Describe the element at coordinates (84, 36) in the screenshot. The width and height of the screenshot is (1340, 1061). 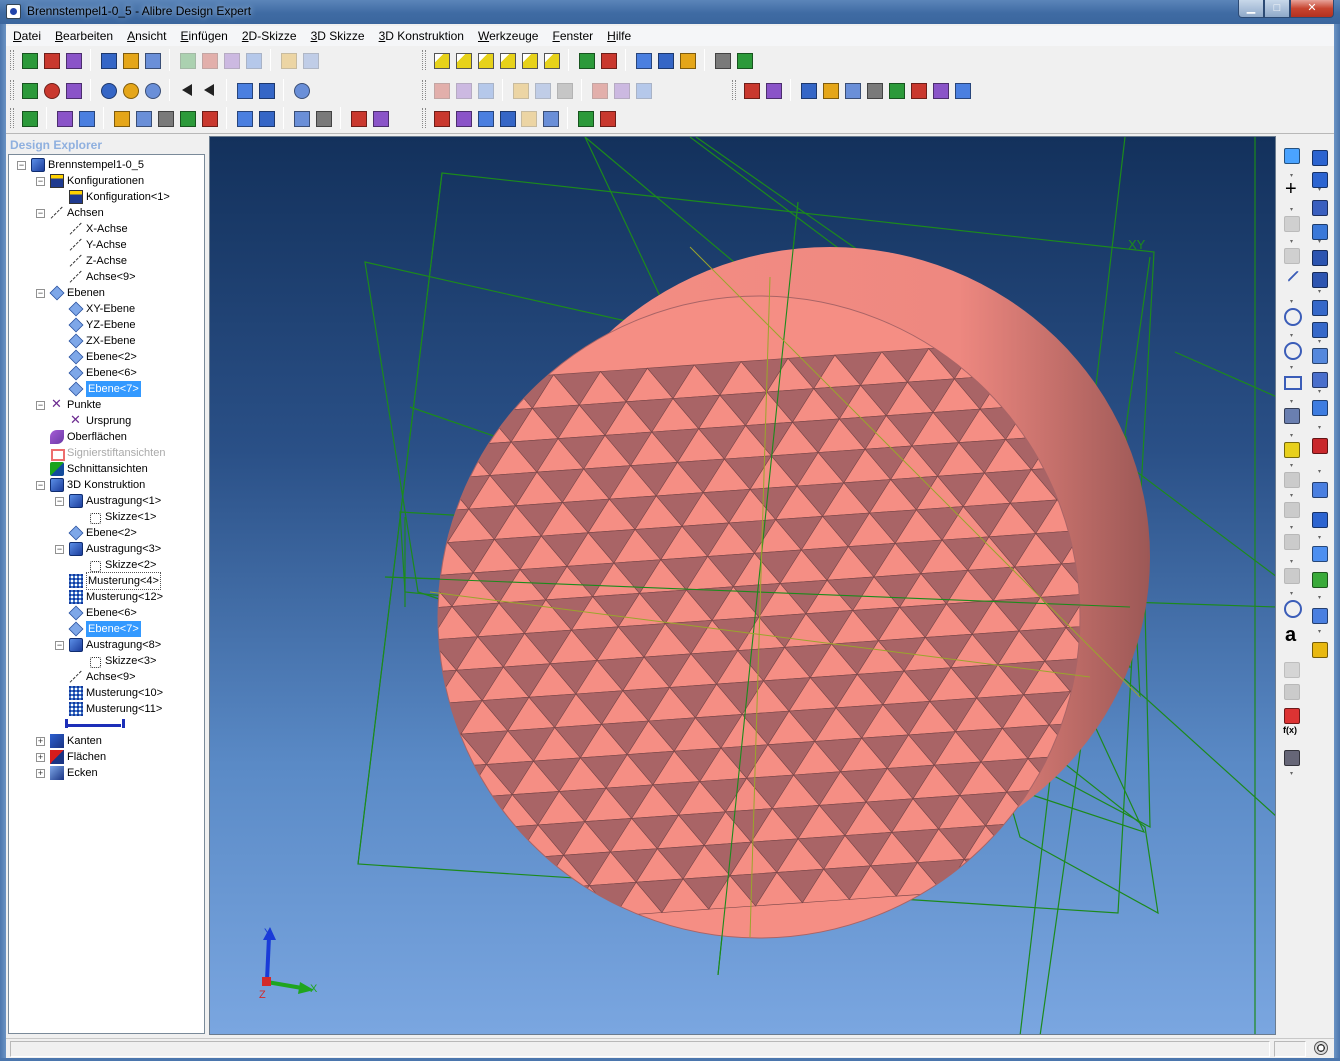
I see `menu-item-1: Bearbeiten` at that location.